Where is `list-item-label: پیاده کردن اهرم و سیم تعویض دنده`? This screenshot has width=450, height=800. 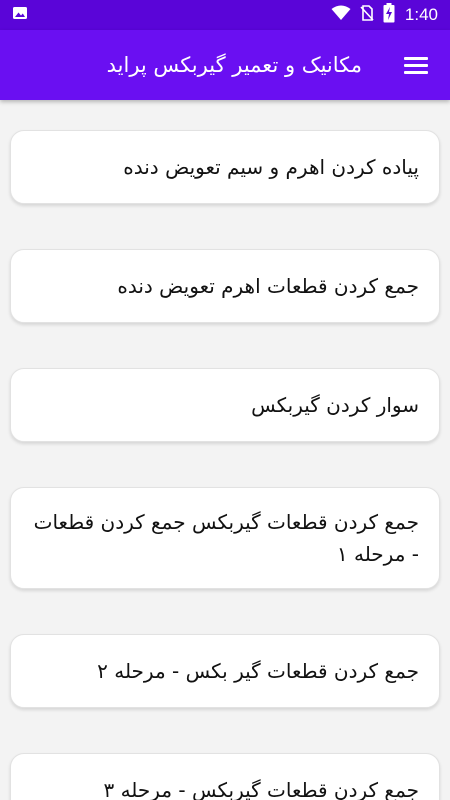 list-item-label: پیاده کردن اهرم و سیم تعویض دنده is located at coordinates (271, 167).